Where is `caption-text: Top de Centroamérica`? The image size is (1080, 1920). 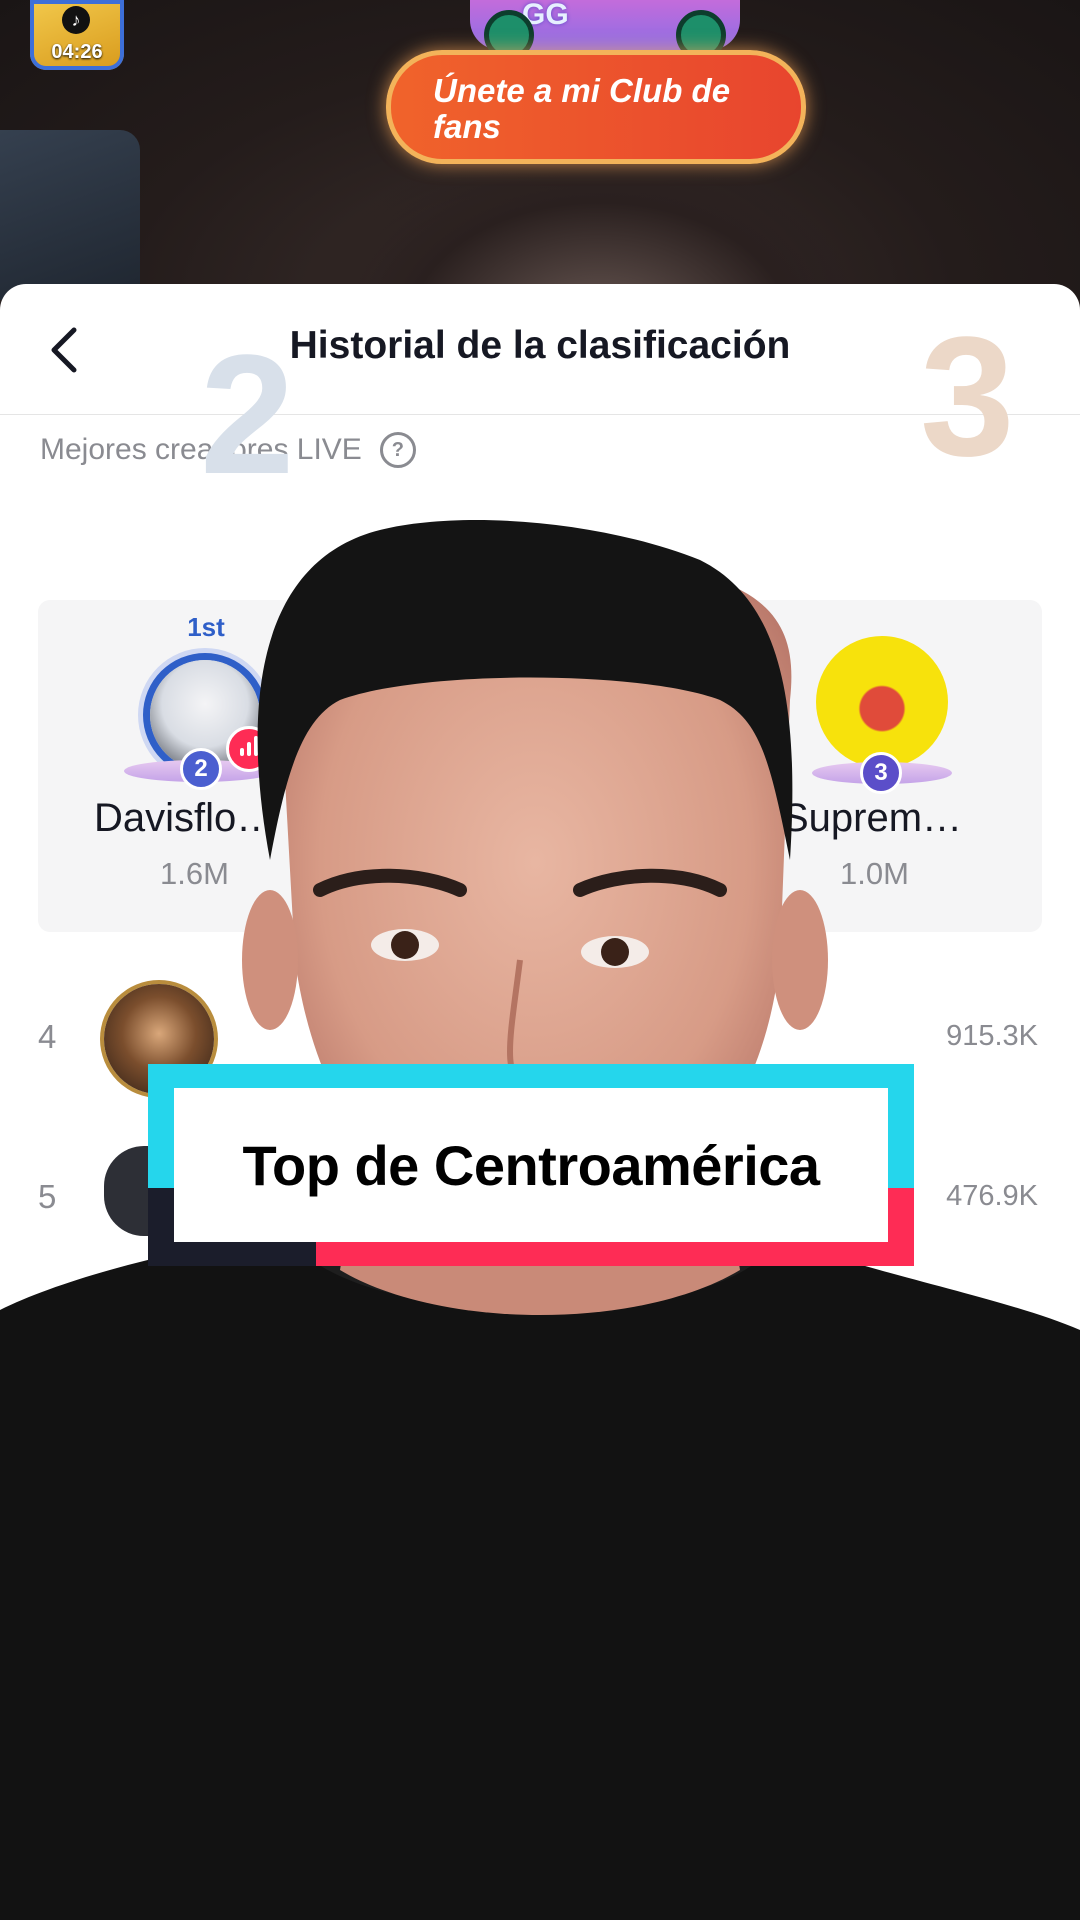
caption-text: Top de Centroamérica is located at coordinates (531, 1165).